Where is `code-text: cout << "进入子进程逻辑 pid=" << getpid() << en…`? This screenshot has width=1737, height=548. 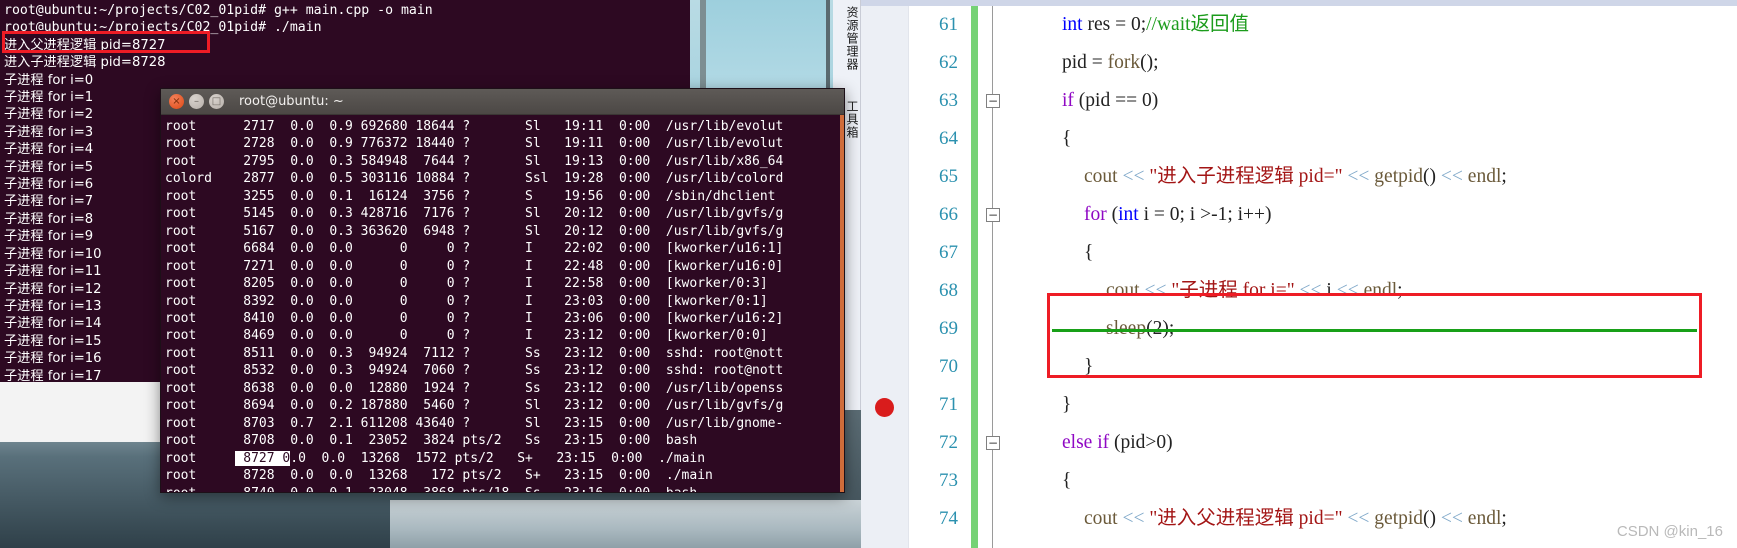 code-text: cout << "进入子进程逻辑 pid=" << getpid() << en… is located at coordinates (1295, 177).